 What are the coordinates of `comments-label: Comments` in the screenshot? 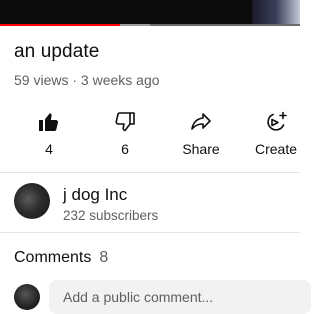 It's located at (53, 257).